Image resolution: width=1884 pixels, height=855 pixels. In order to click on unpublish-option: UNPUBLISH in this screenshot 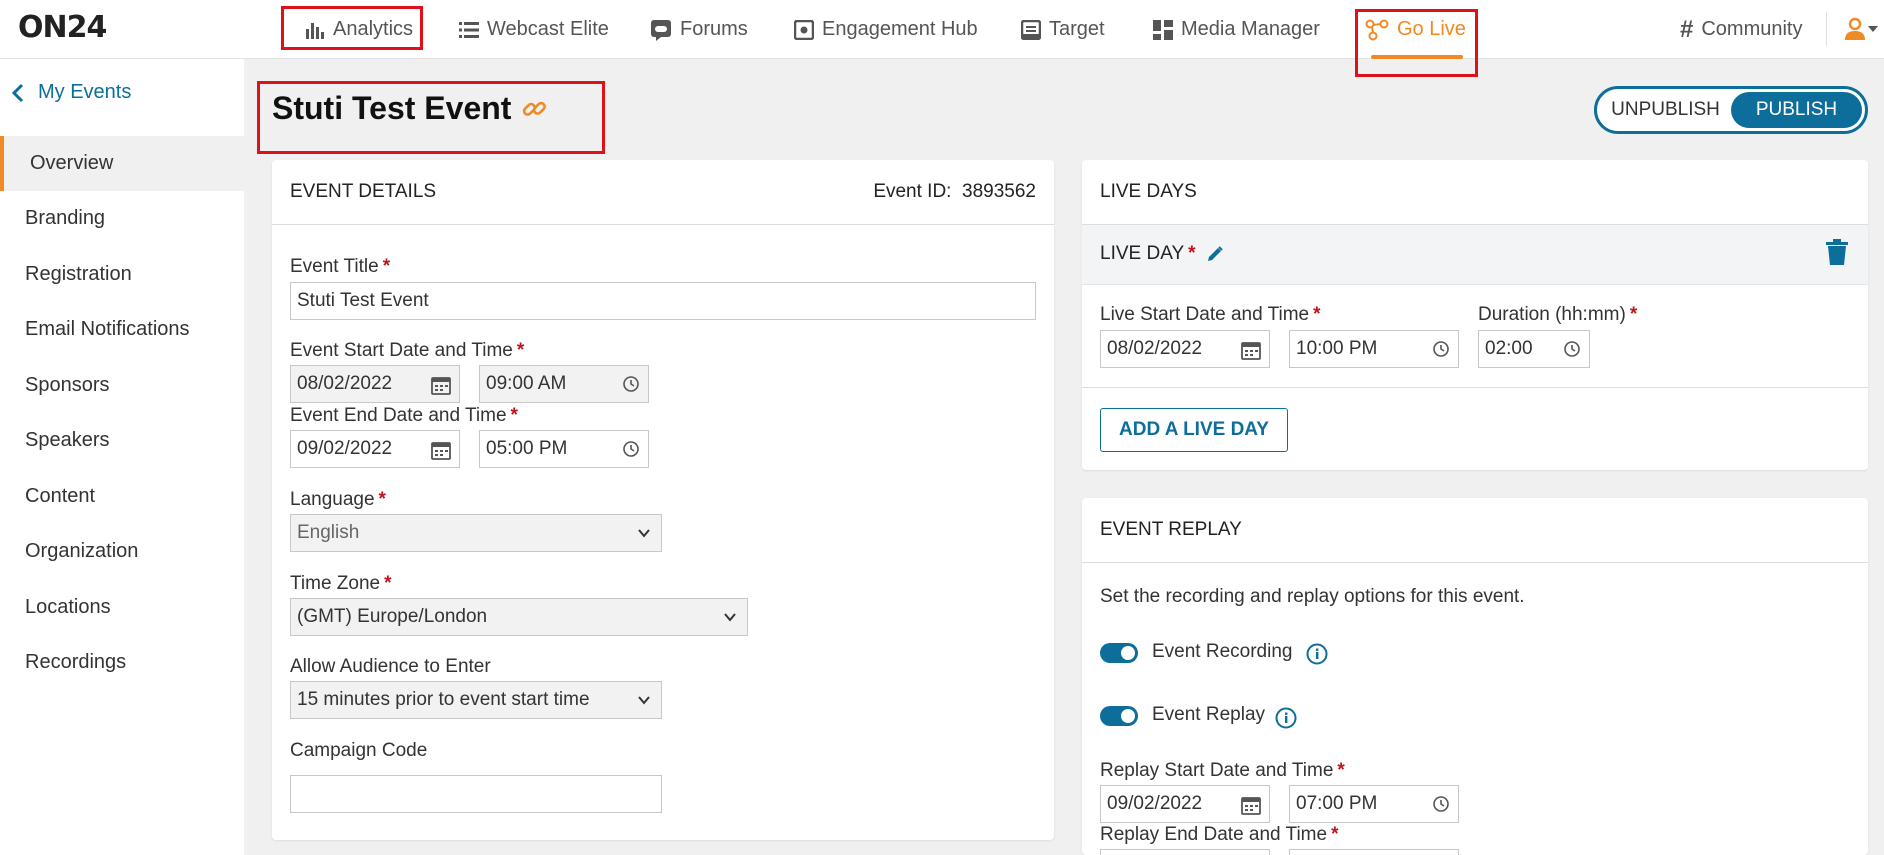, I will do `click(1665, 110)`.